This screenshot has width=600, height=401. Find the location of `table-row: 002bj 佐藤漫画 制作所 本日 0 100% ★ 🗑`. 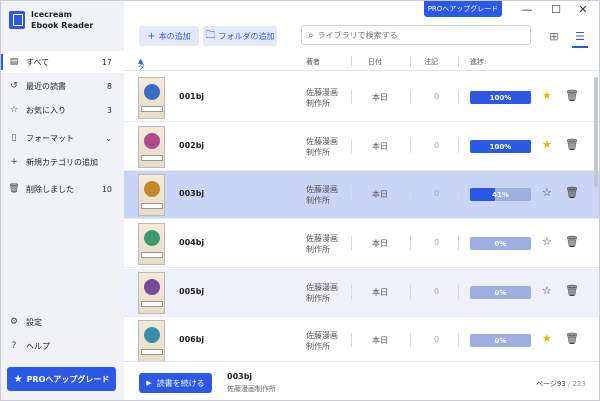

table-row: 002bj 佐藤漫画 制作所 本日 0 100% ★ 🗑 is located at coordinates (361, 147).